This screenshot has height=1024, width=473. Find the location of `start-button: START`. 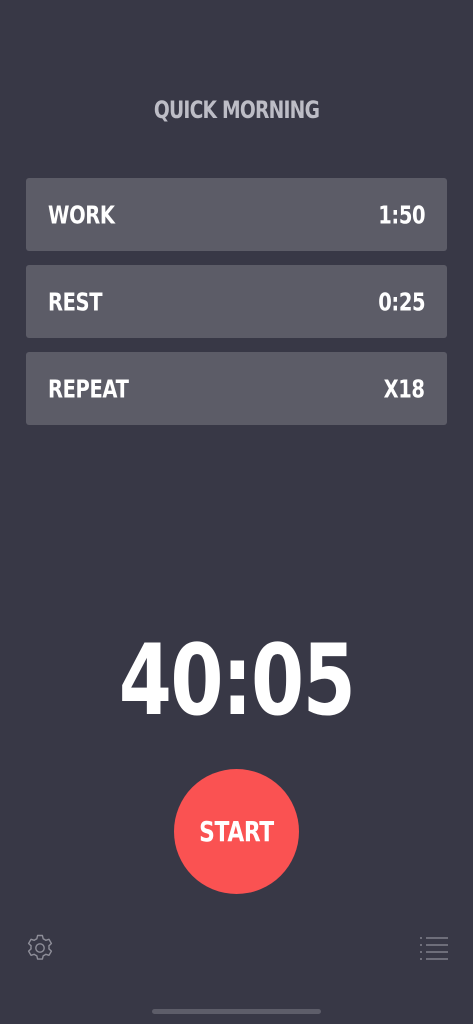

start-button: START is located at coordinates (236, 831).